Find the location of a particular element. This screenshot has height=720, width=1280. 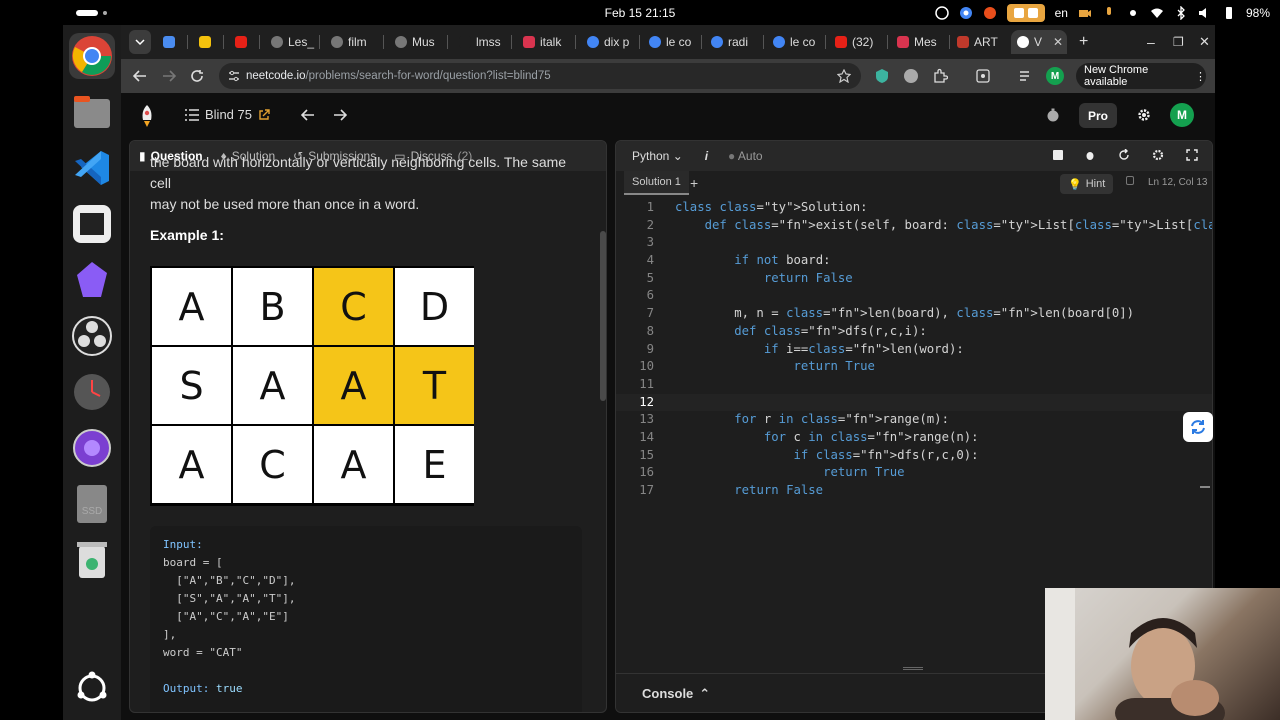

tab-active-neetcode: V ✕ is located at coordinates (1039, 42).